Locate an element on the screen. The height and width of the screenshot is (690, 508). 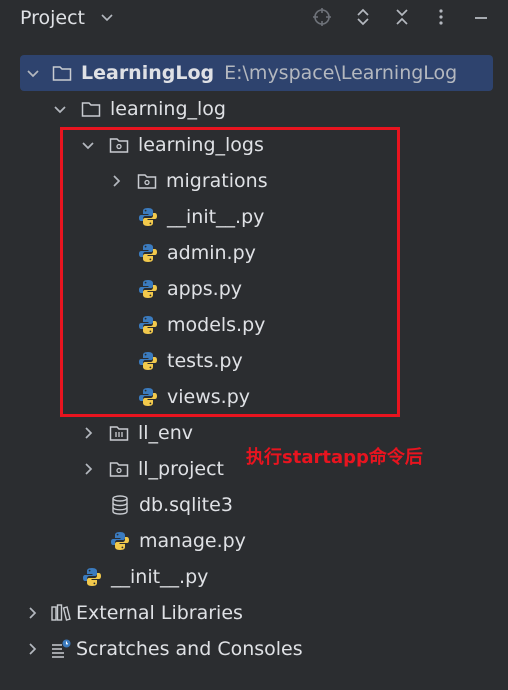
tree-row-learninglog: LearningLog E:\myspace\LearningLog is located at coordinates (256, 73).